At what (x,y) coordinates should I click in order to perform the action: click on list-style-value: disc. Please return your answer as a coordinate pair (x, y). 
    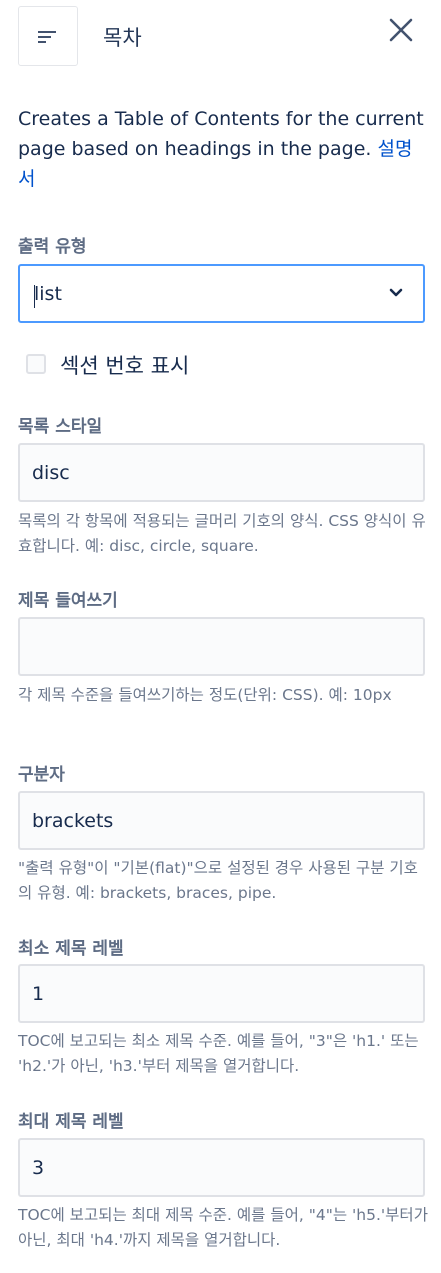
    Looking at the image, I should click on (51, 473).